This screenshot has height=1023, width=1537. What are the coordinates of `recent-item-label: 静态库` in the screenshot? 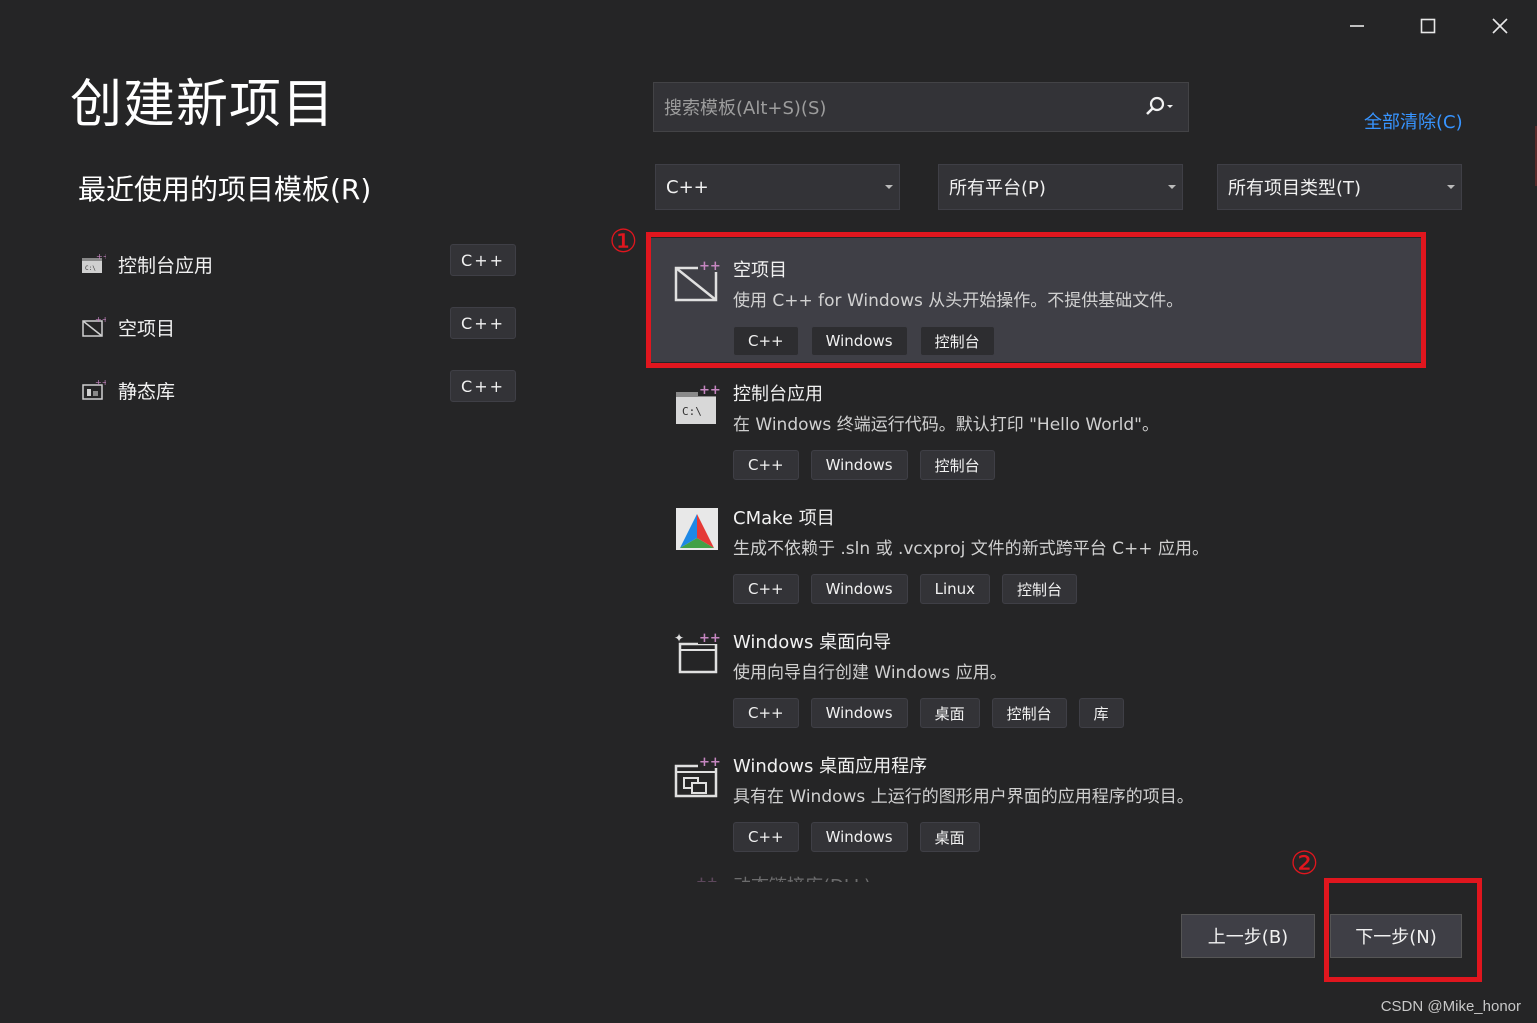 It's located at (147, 391).